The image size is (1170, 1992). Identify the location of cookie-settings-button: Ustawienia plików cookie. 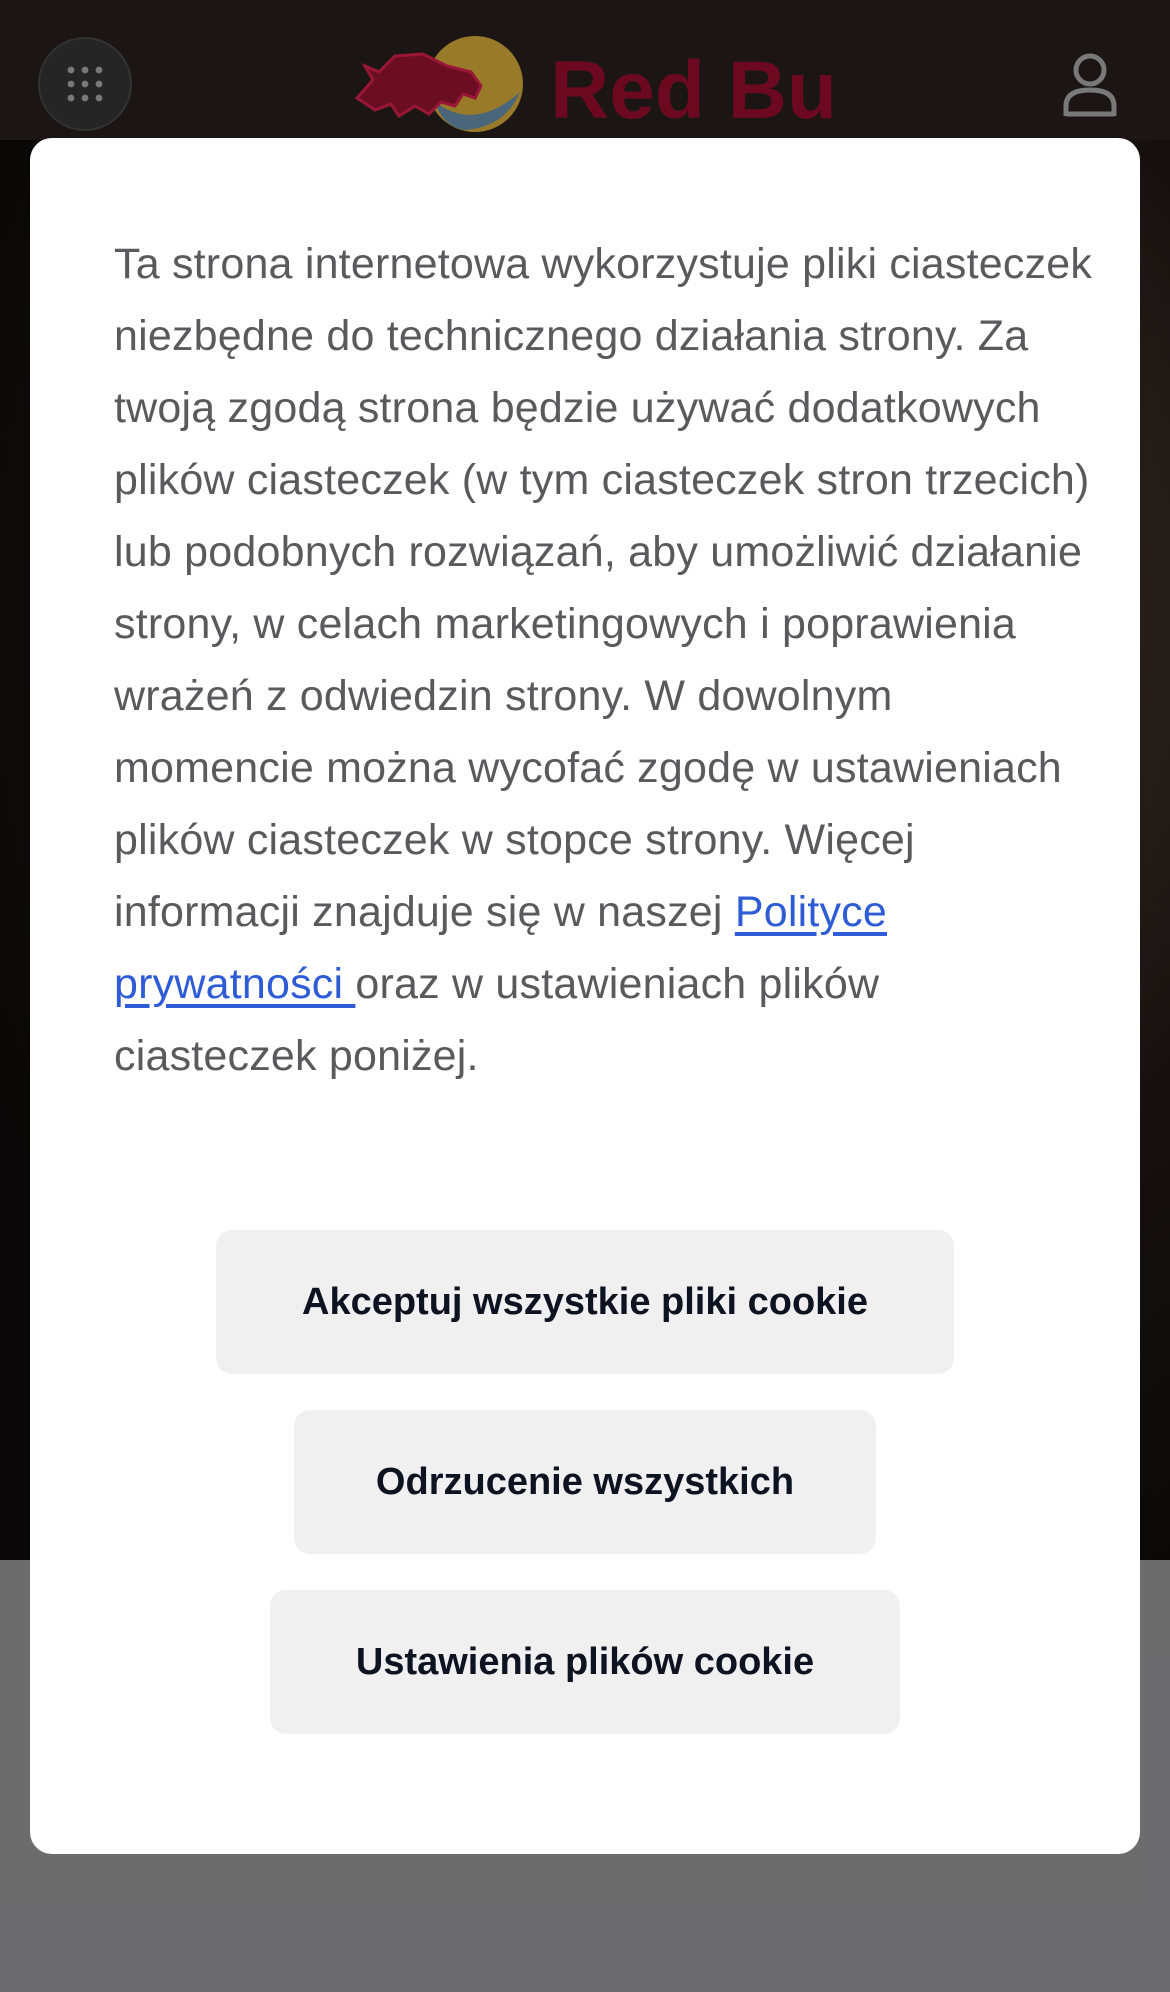
(585, 1662).